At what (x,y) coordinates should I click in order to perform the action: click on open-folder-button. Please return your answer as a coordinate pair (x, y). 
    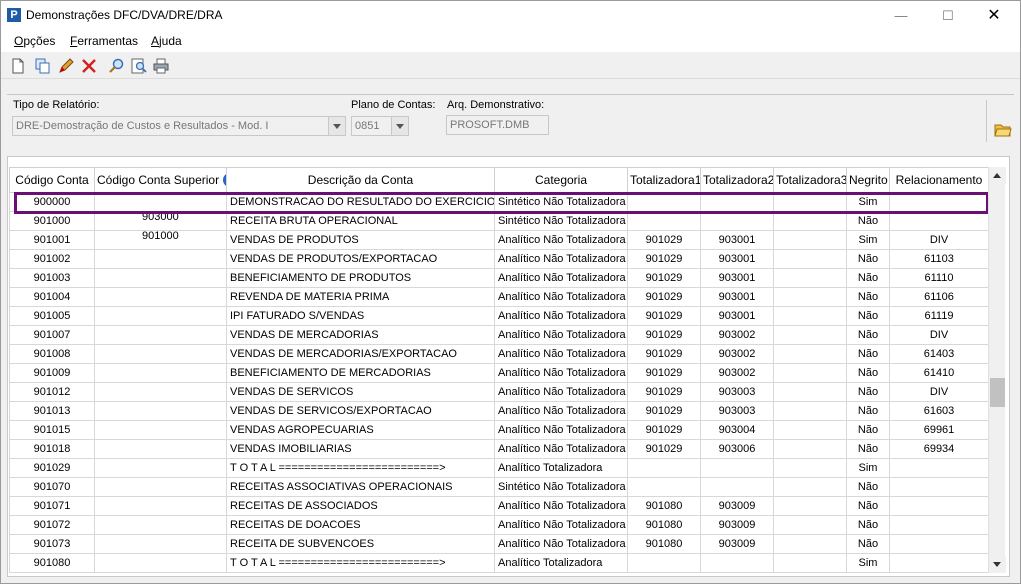
    Looking at the image, I should click on (1000, 121).